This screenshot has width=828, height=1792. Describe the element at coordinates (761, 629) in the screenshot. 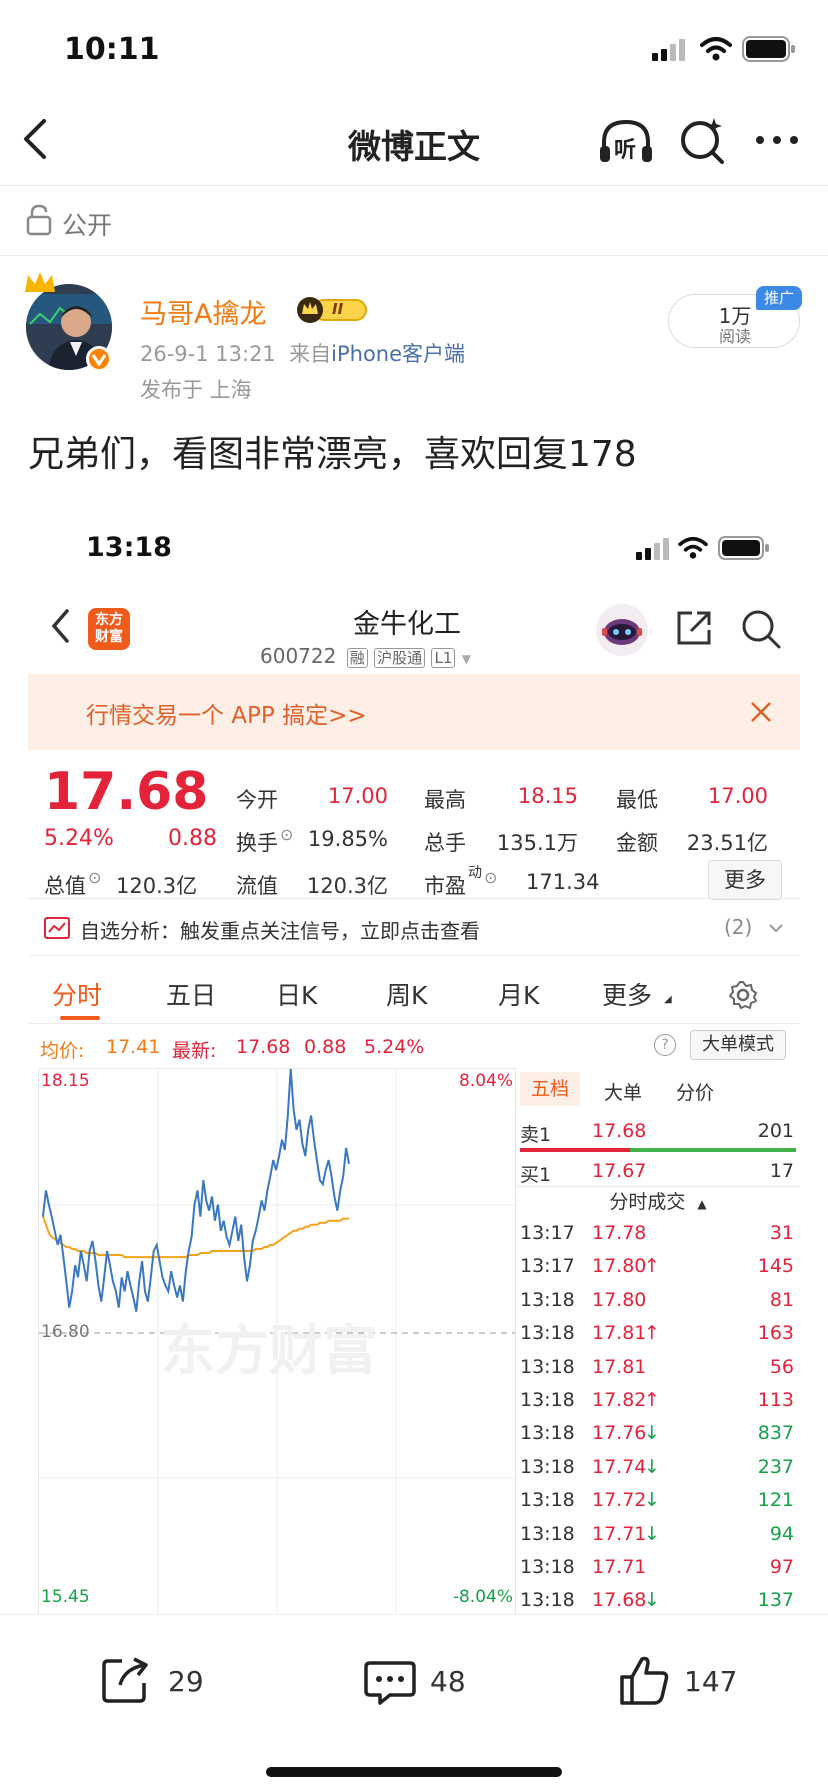

I see `shot-search-icon` at that location.